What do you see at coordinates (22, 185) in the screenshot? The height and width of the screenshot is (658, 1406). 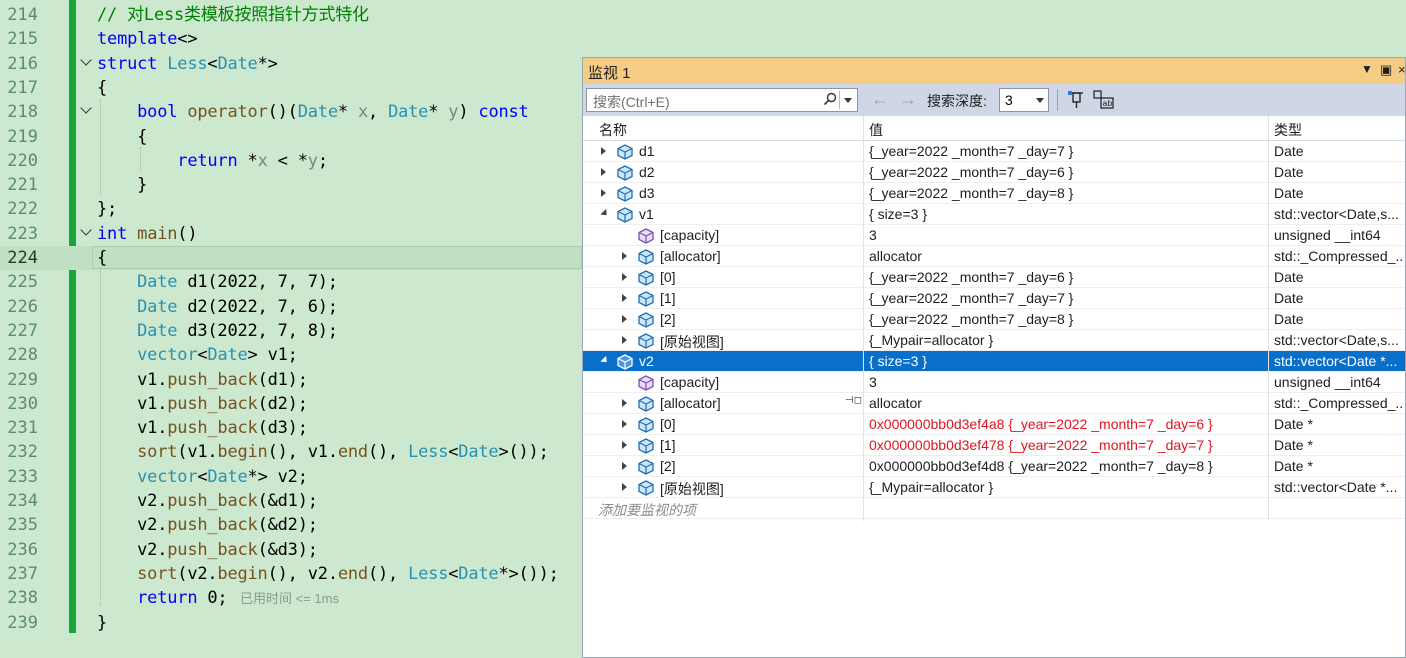 I see `line-number: 221` at bounding box center [22, 185].